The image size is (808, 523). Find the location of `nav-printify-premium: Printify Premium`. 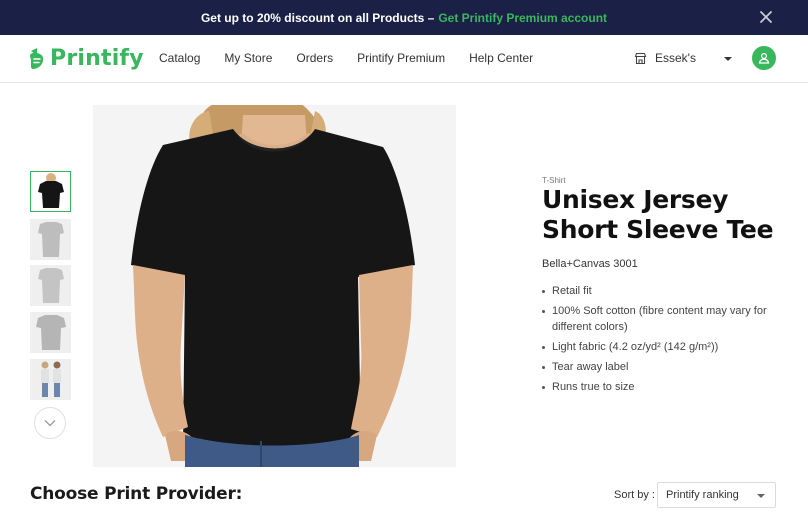

nav-printify-premium: Printify Premium is located at coordinates (401, 58).